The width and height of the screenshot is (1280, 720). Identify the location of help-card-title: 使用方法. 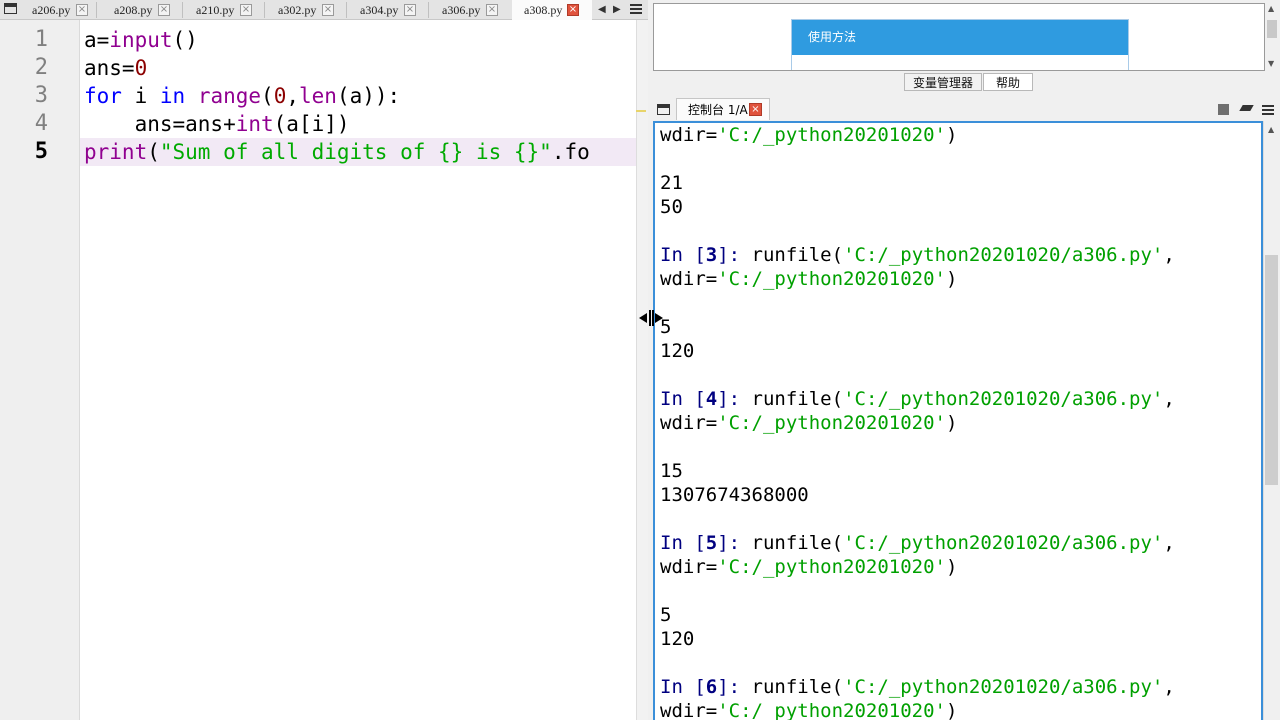
(960, 37).